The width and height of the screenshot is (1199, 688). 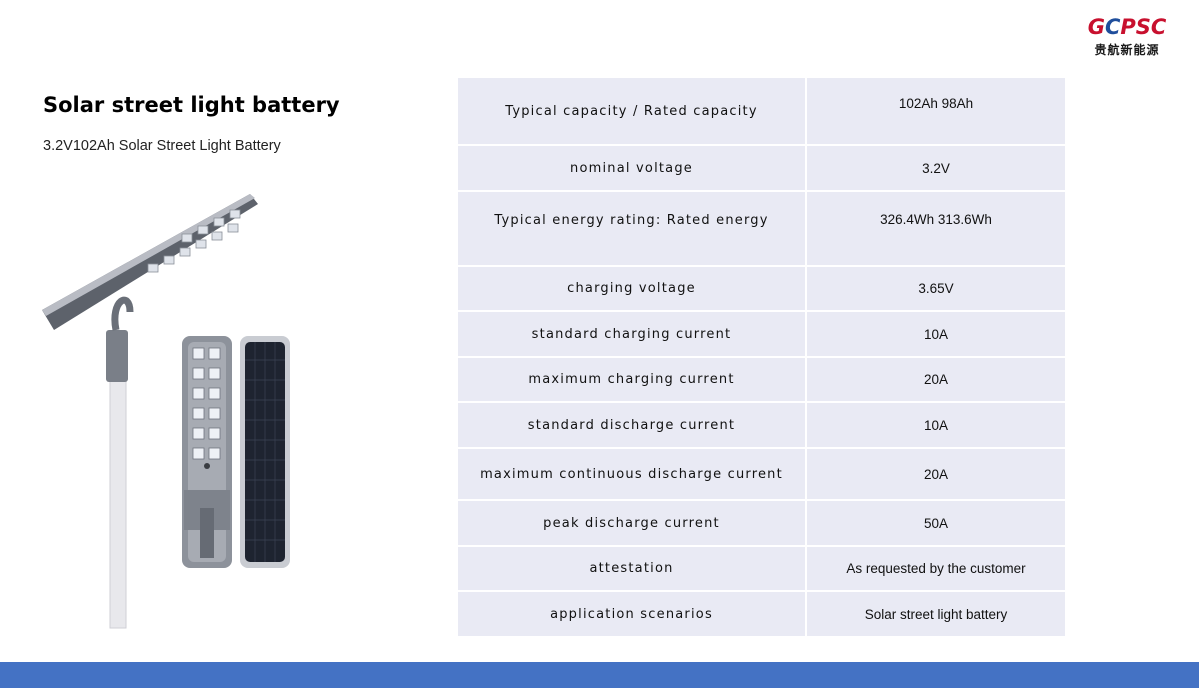 What do you see at coordinates (1127, 27) in the screenshot?
I see `logo-mark: GCPSC` at bounding box center [1127, 27].